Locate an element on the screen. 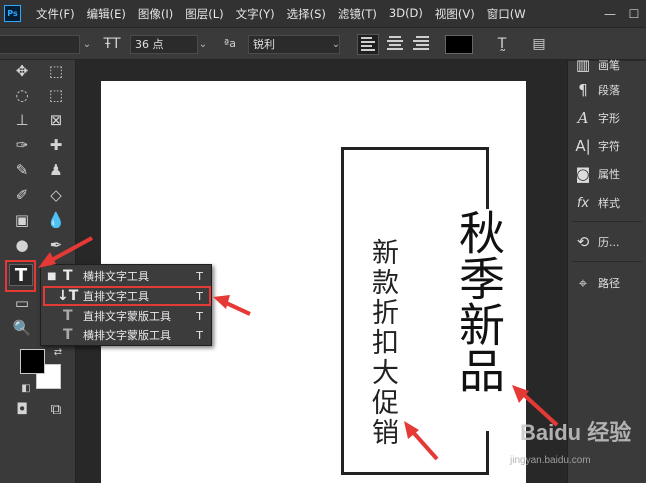 The width and height of the screenshot is (646, 483). menu-file: 文件(F) is located at coordinates (55, 14).